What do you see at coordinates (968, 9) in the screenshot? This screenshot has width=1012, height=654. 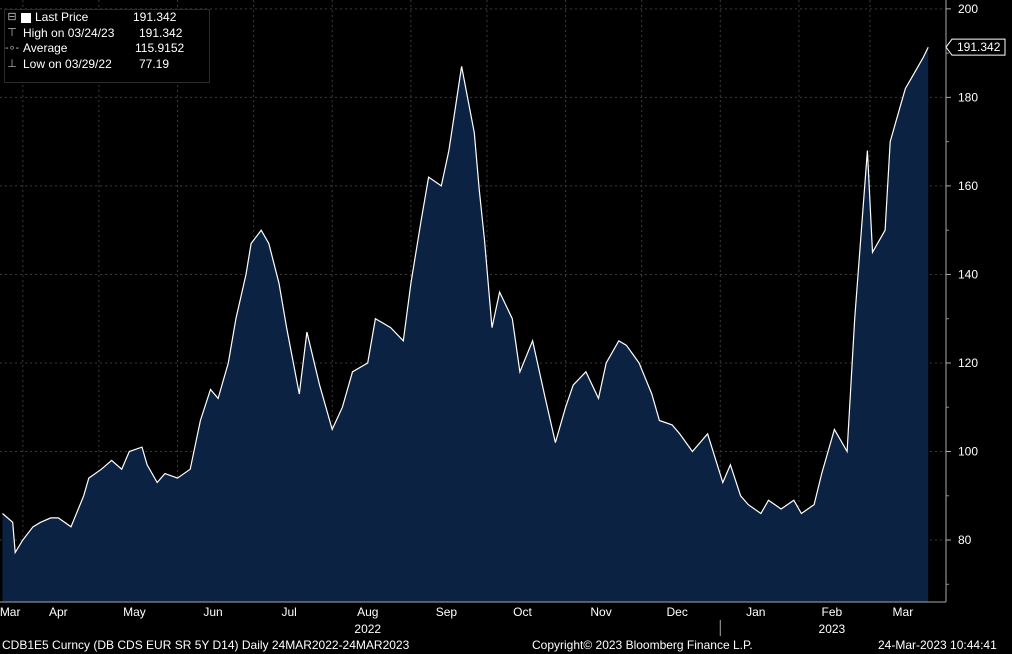 I see `y-tick-label: 200` at bounding box center [968, 9].